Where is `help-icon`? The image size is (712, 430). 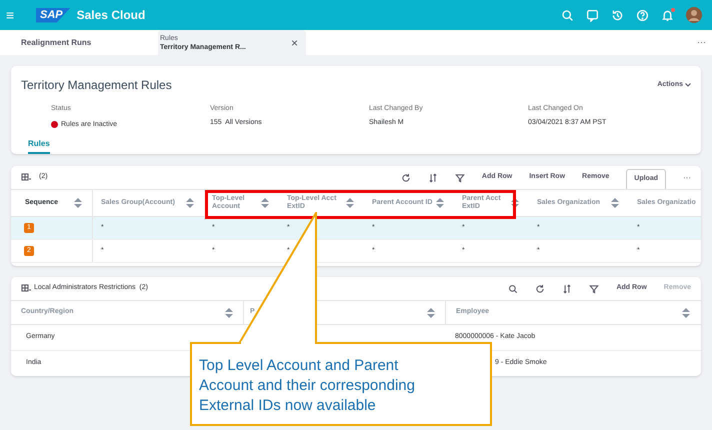 help-icon is located at coordinates (642, 15).